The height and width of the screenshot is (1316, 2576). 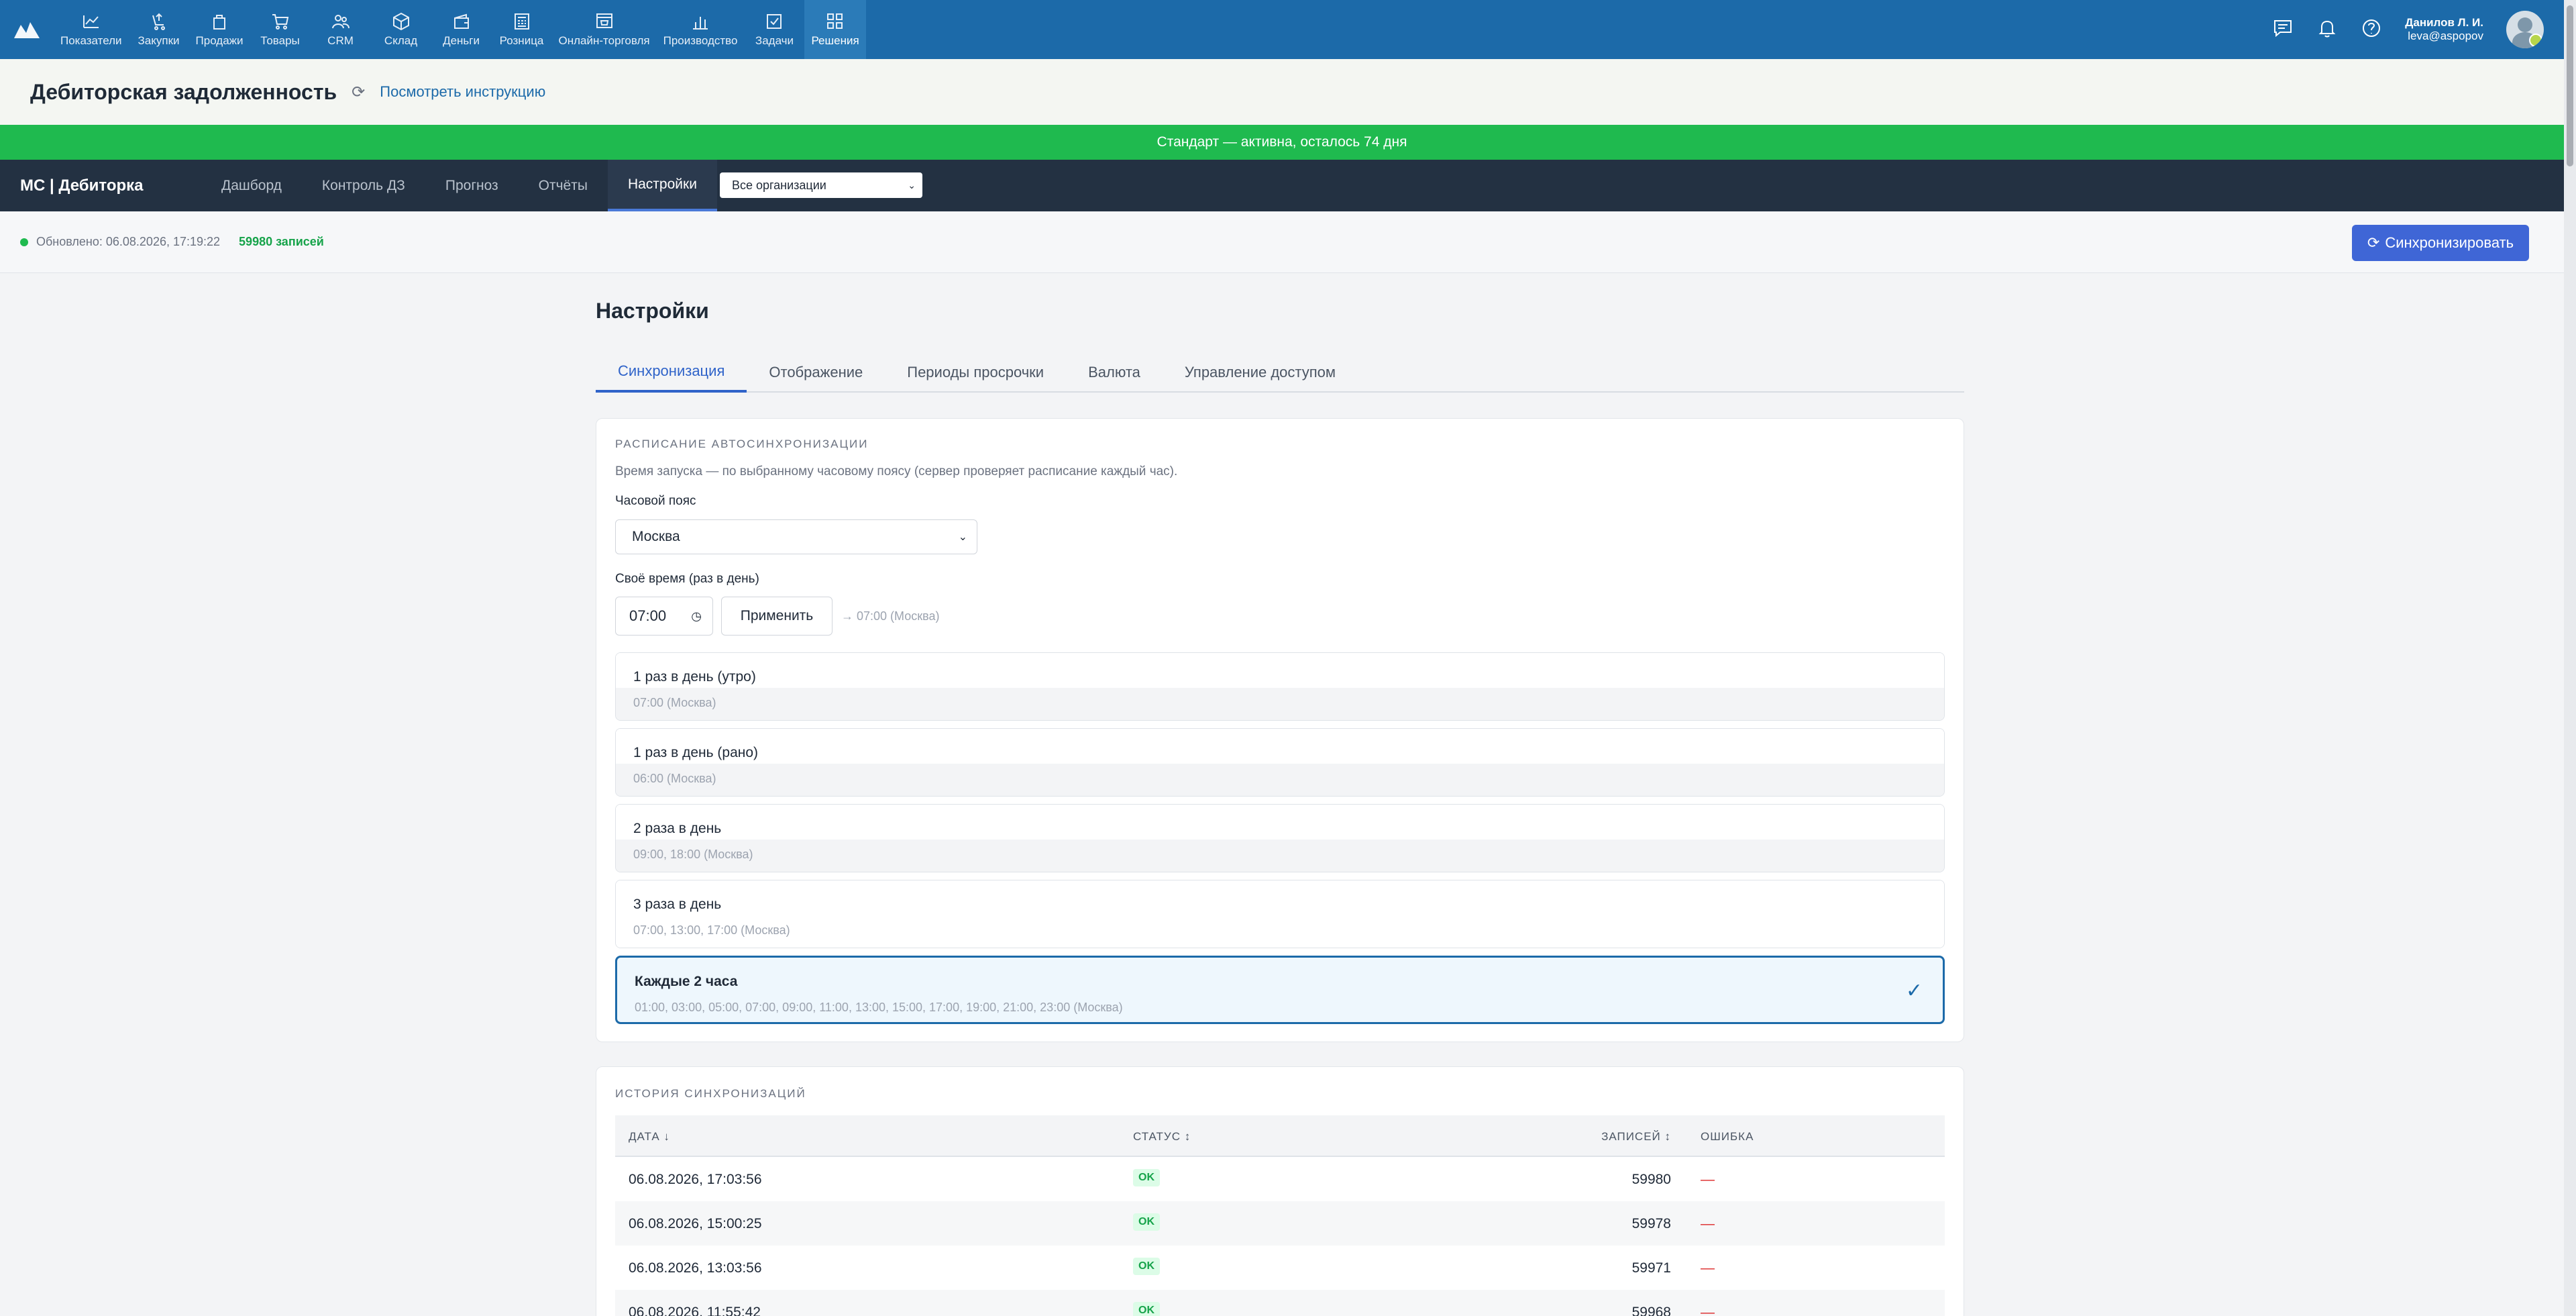 What do you see at coordinates (2444, 29) in the screenshot?
I see `user-info: Данилов Л. И. leva@aspopov` at bounding box center [2444, 29].